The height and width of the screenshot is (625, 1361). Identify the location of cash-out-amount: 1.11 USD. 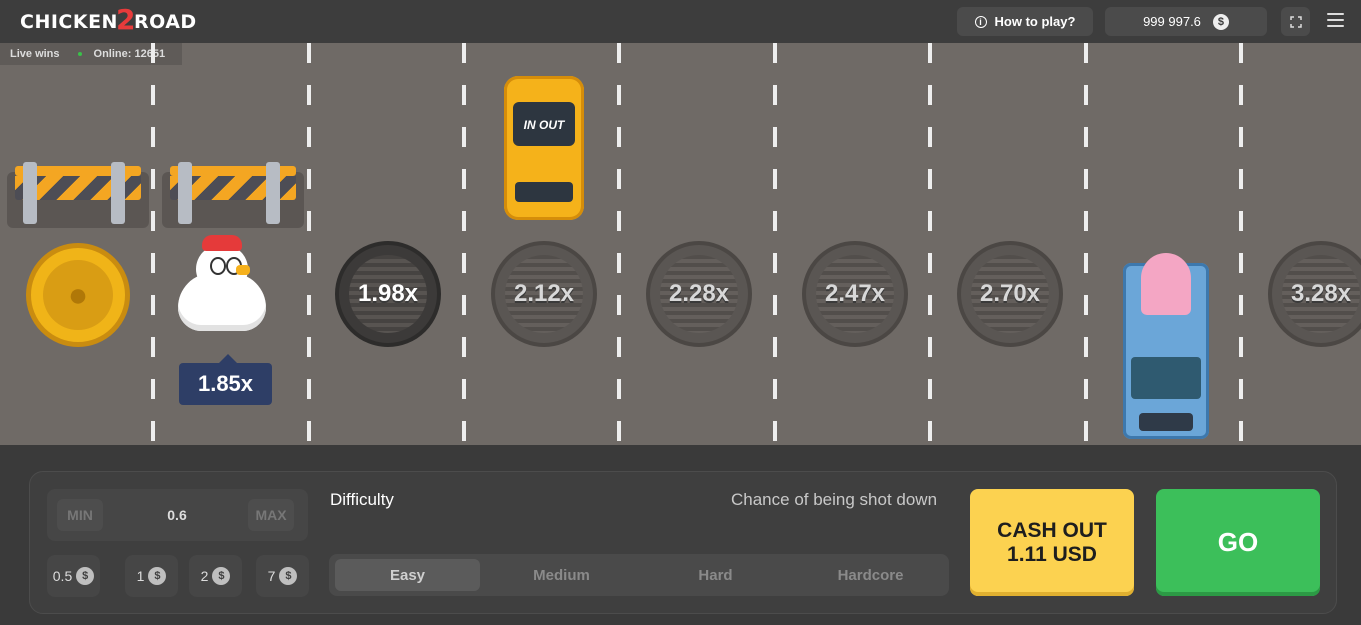
(1052, 554).